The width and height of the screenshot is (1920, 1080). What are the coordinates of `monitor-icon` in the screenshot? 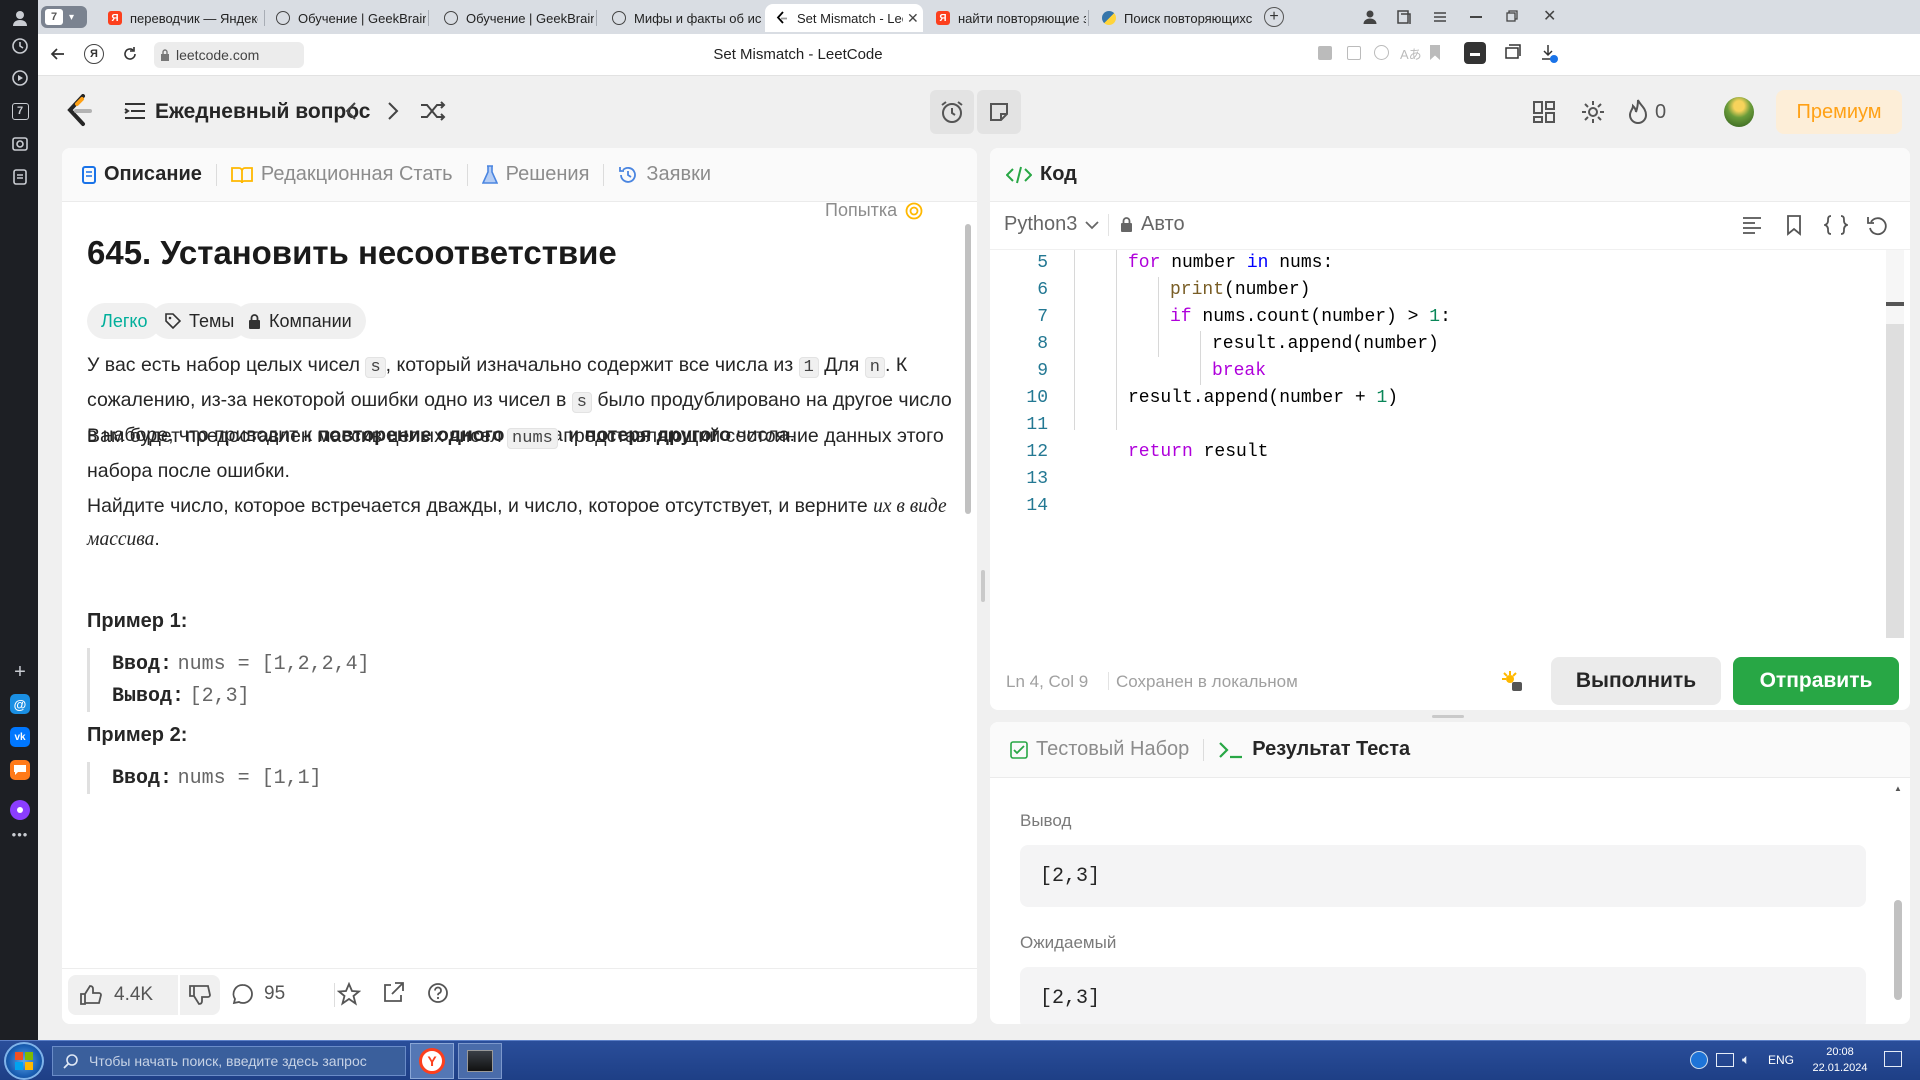 It's located at (1725, 1060).